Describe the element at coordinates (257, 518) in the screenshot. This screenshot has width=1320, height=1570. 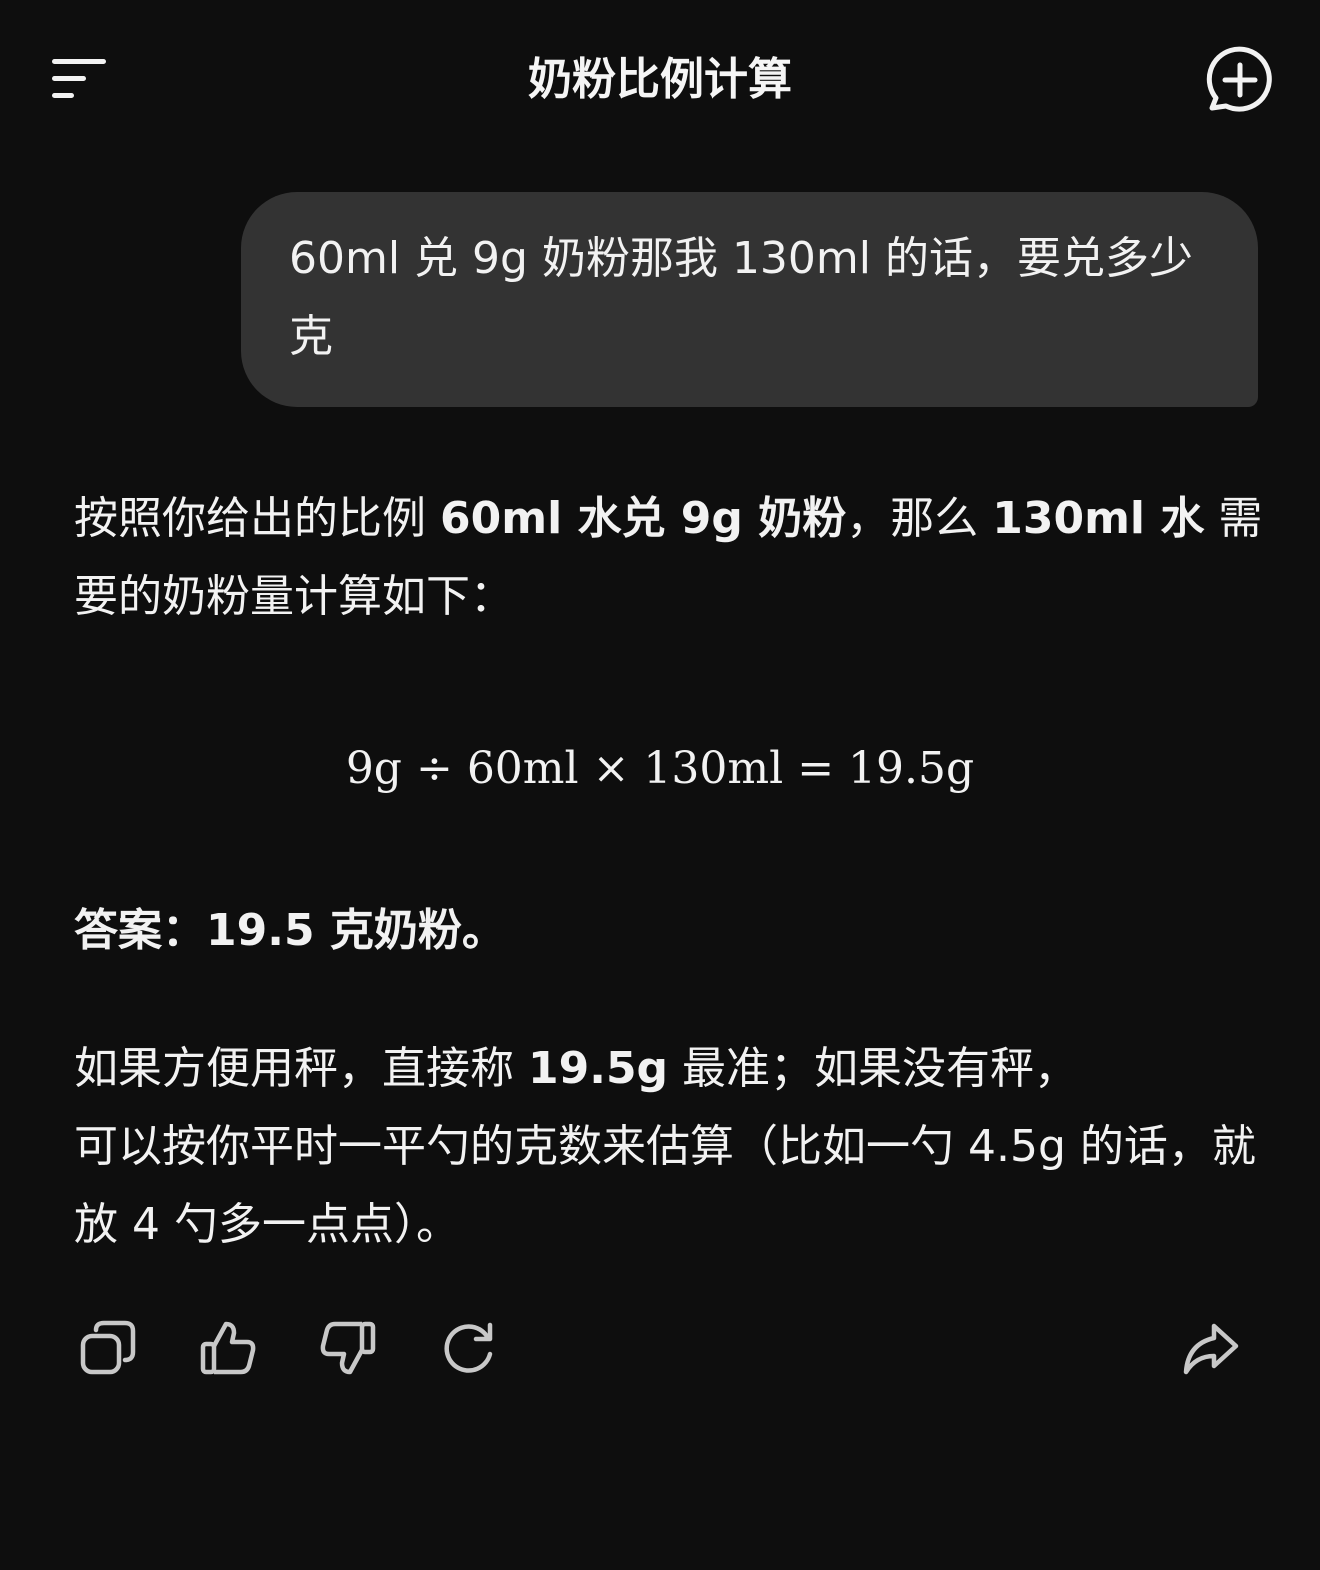
I see `intro-text-1: 按照你给出的比例` at that location.